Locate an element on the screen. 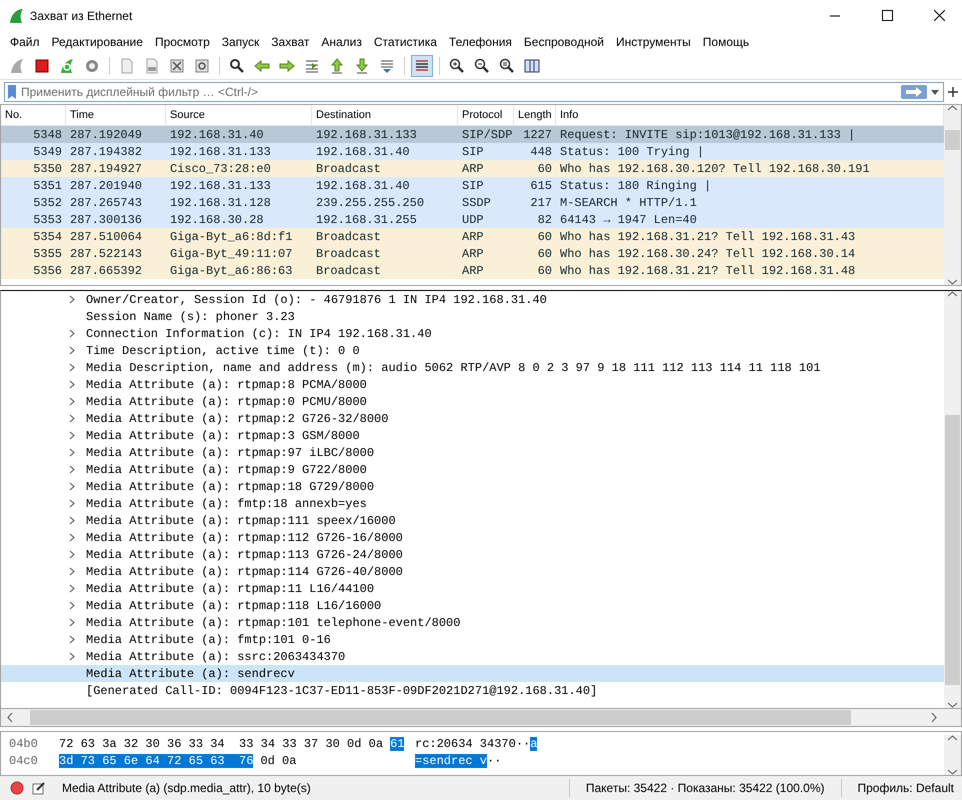 Image resolution: width=962 pixels, height=800 pixels. arrow-down-icon is located at coordinates (362, 66).